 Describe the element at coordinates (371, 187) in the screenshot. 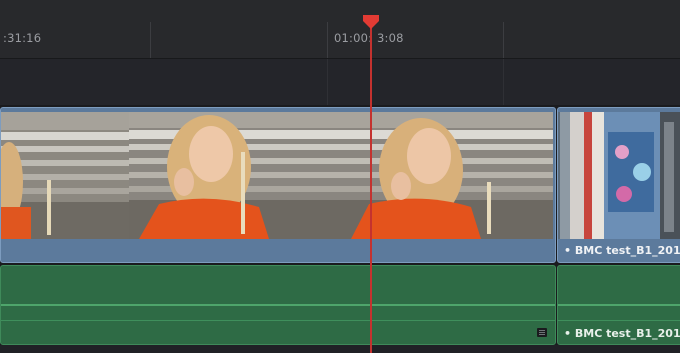

I see `playhead-line` at that location.